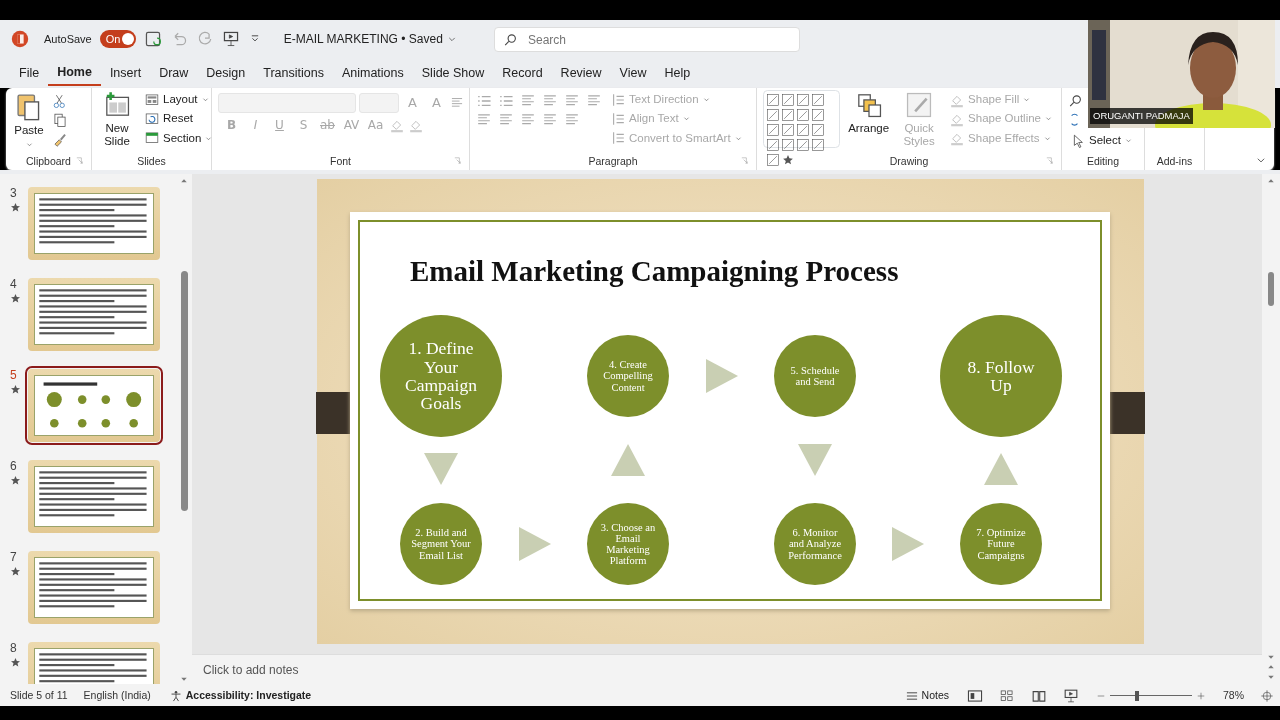 The image size is (1280, 720). Describe the element at coordinates (1007, 696) in the screenshot. I see `slide-sorter-icon` at that location.